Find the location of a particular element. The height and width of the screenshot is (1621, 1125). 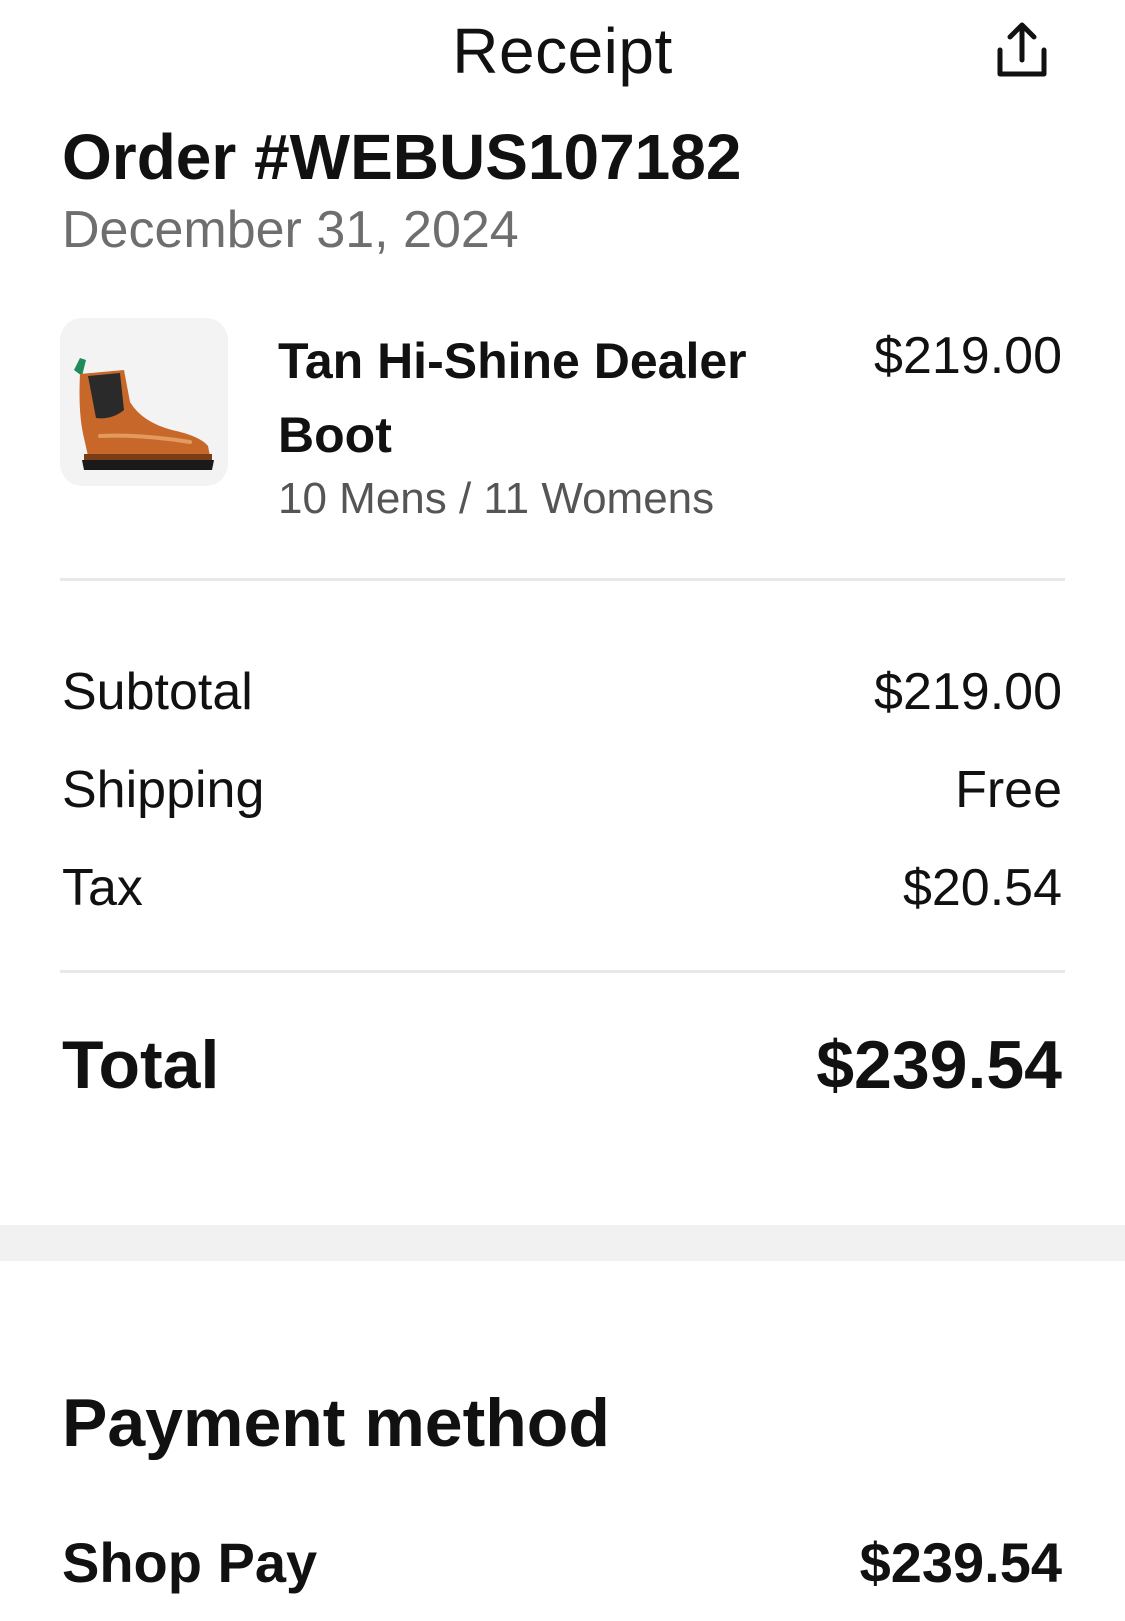

tax-value: $20.54 is located at coordinates (982, 888).